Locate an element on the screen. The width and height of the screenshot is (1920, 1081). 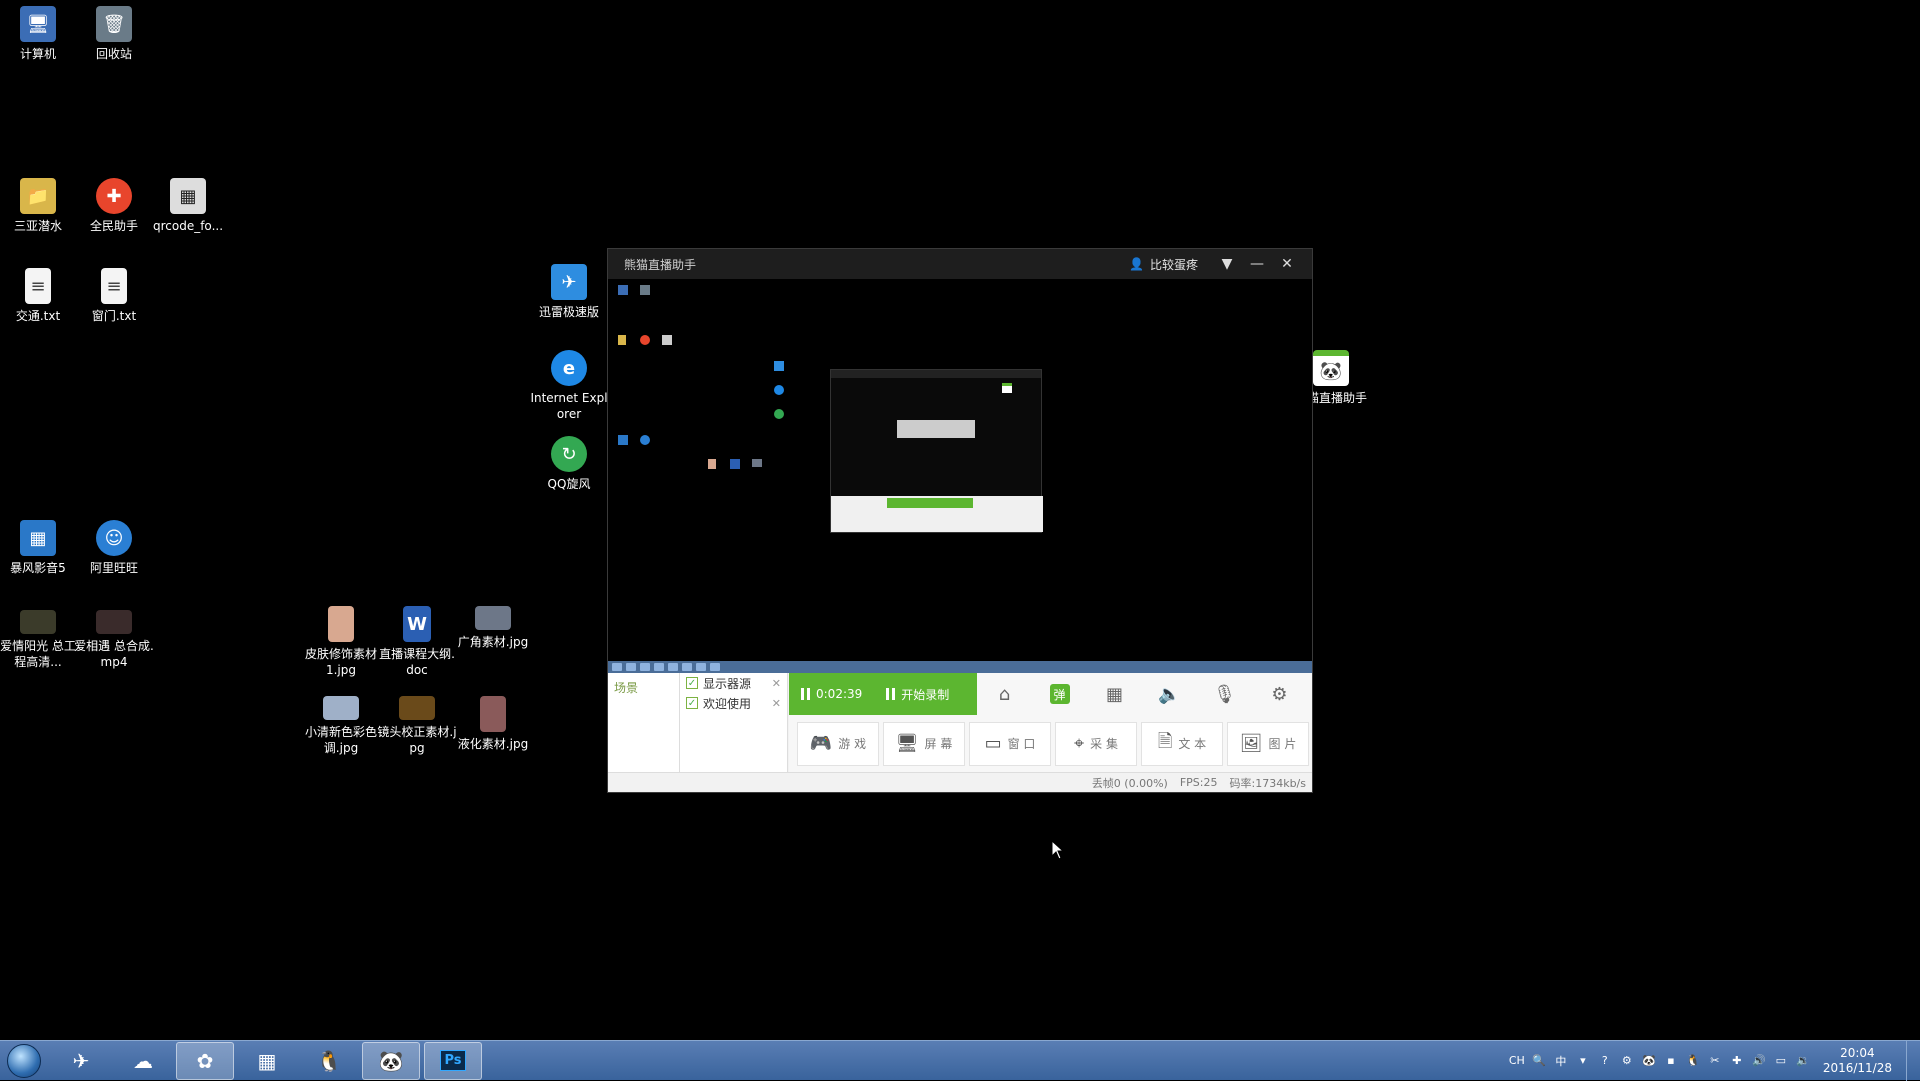
desktop-icon-label: 交通.txt is located at coordinates (38, 316).